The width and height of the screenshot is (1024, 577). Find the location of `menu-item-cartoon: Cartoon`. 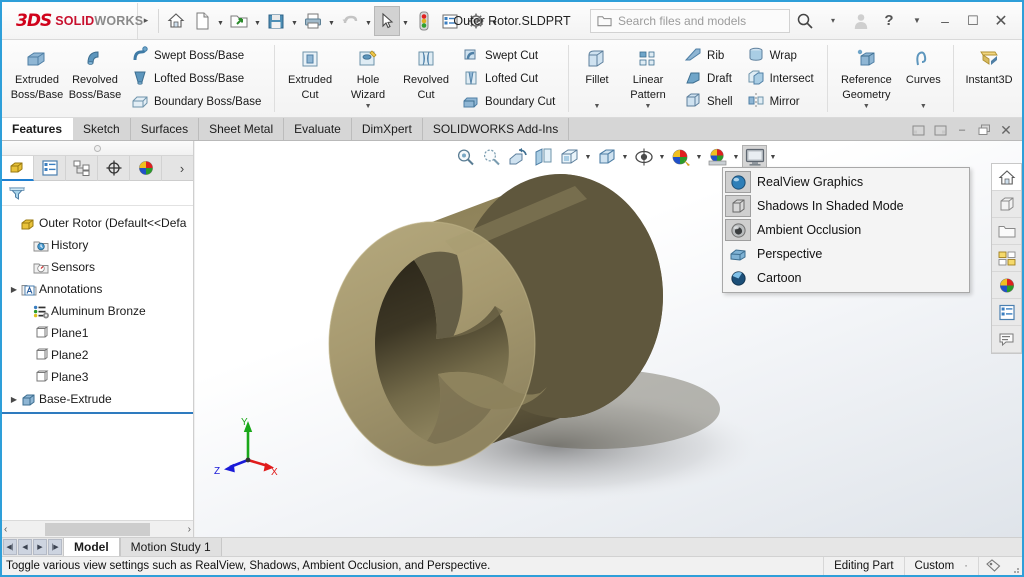

menu-item-cartoon: Cartoon is located at coordinates (846, 278).